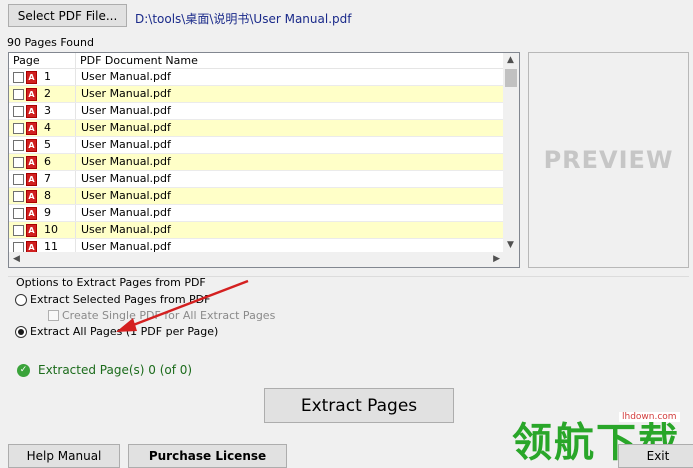  I want to click on extract-pages-button: Extract Pages, so click(359, 405).